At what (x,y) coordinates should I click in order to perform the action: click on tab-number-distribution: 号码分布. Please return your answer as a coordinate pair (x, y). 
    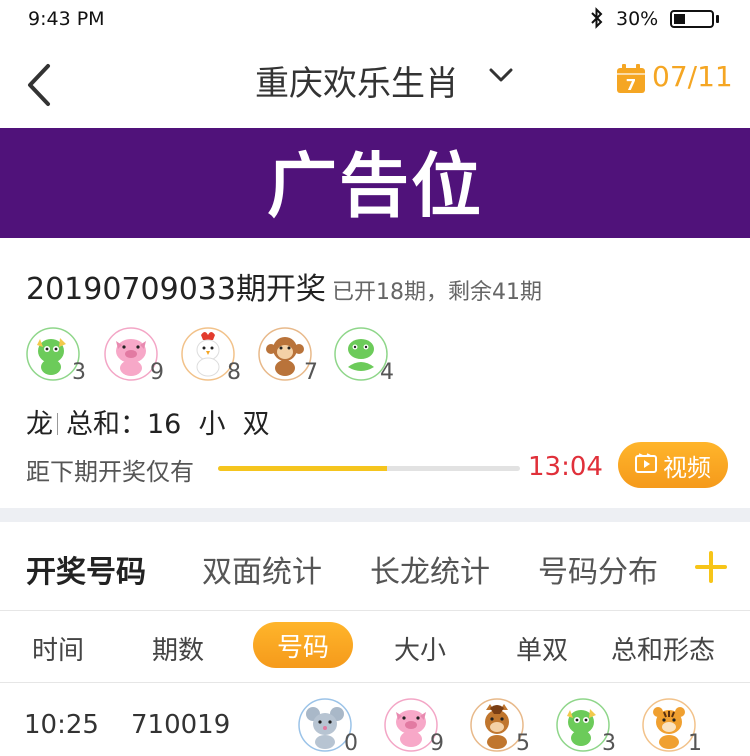
    Looking at the image, I should click on (598, 569).